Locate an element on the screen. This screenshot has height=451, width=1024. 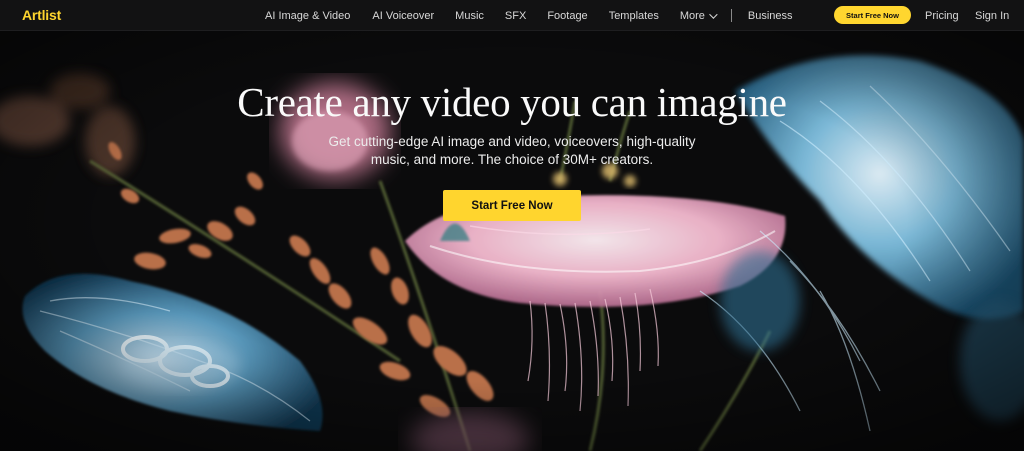
nav-link-ai-voiceover: AI Voiceover is located at coordinates (403, 16).